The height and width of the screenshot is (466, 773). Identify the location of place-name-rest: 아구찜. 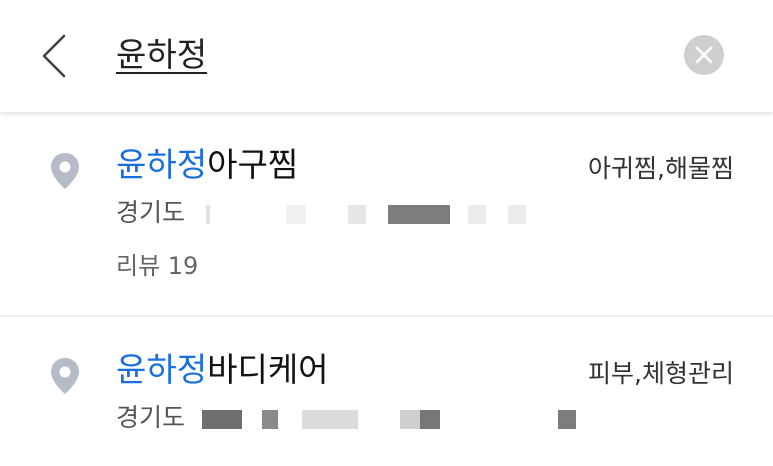
(253, 164).